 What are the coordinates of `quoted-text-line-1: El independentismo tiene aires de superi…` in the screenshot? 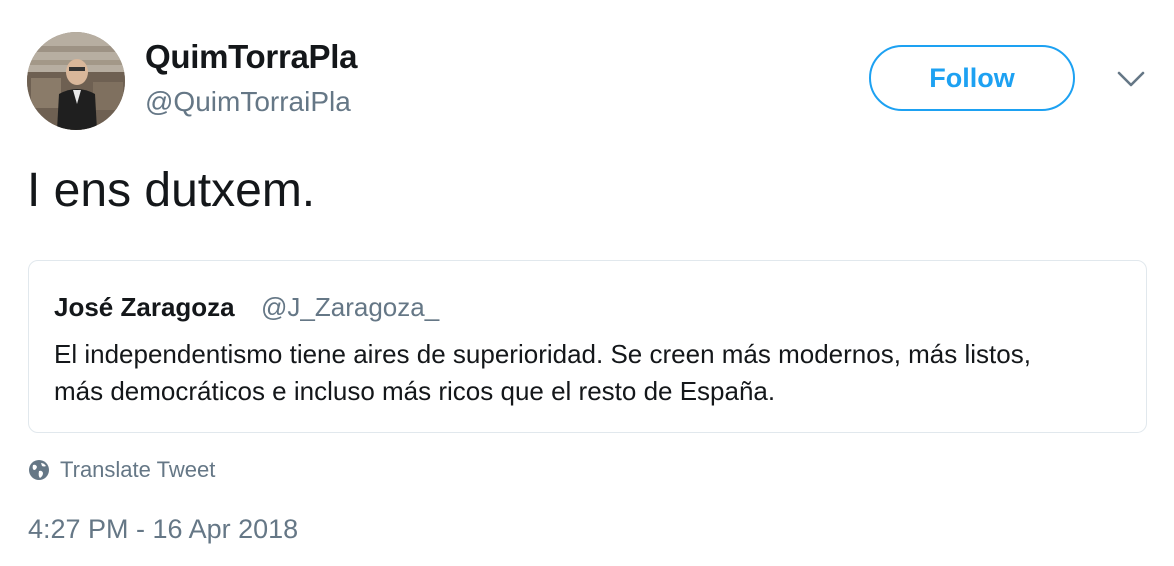 It's located at (542, 354).